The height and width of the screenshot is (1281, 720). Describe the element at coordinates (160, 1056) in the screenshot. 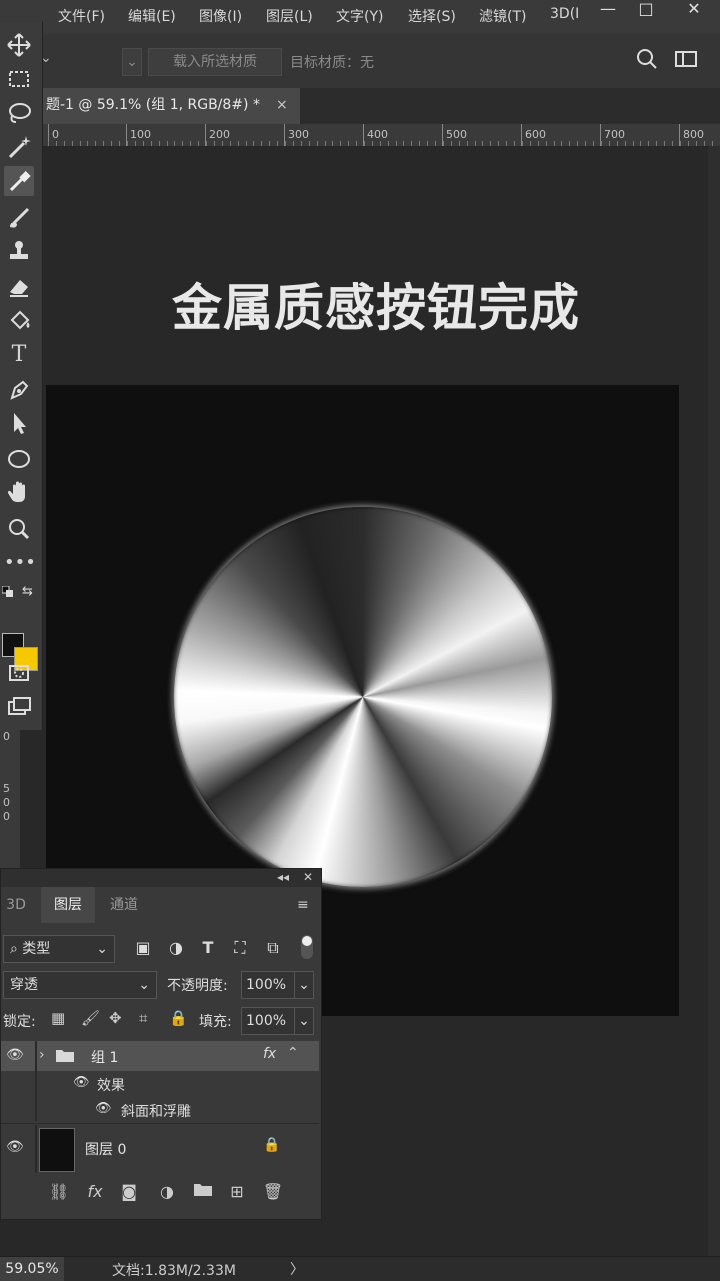

I see `layer-row-group: 👁 › 组 1 fx ⌃` at that location.